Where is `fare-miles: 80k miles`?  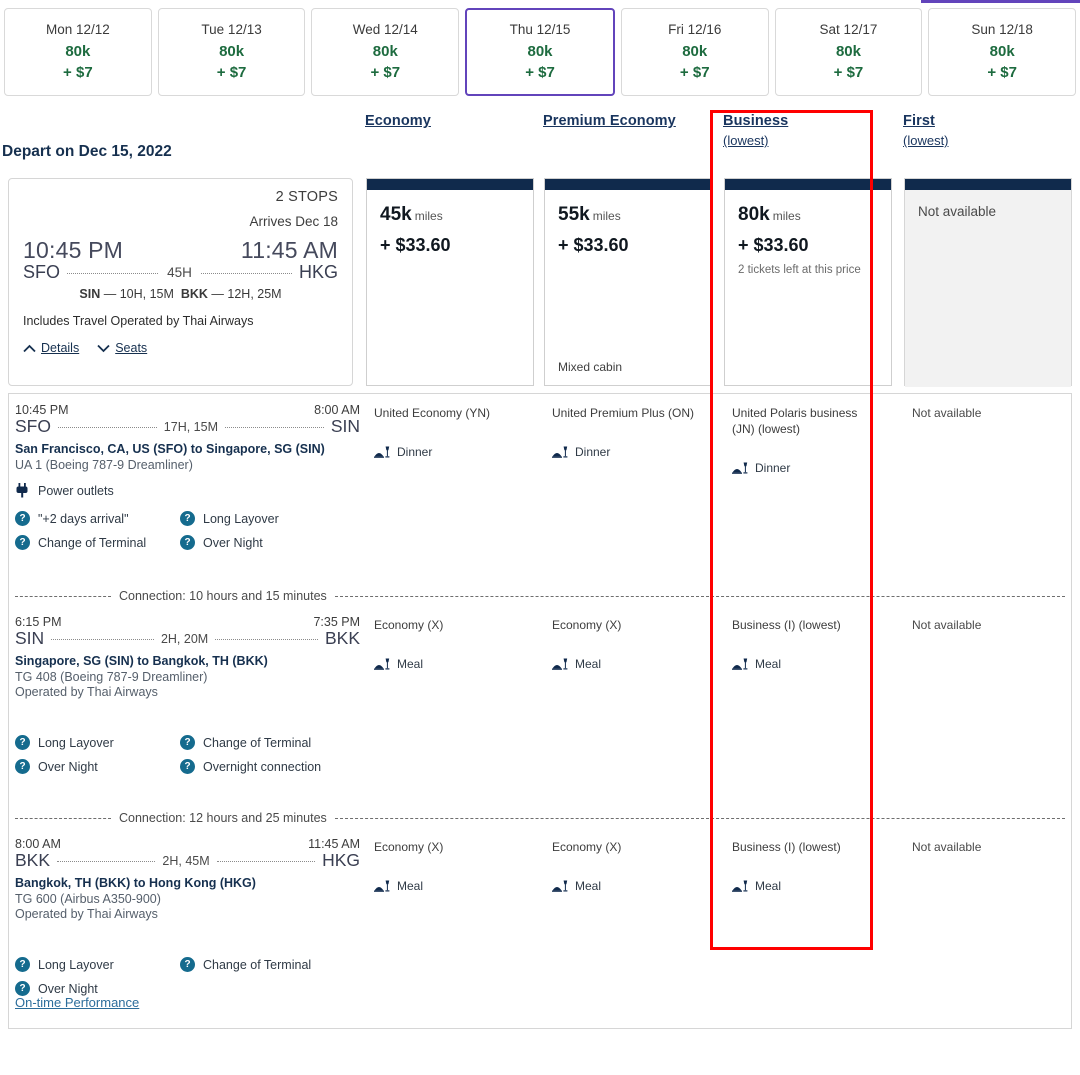
fare-miles: 80k miles is located at coordinates (808, 215).